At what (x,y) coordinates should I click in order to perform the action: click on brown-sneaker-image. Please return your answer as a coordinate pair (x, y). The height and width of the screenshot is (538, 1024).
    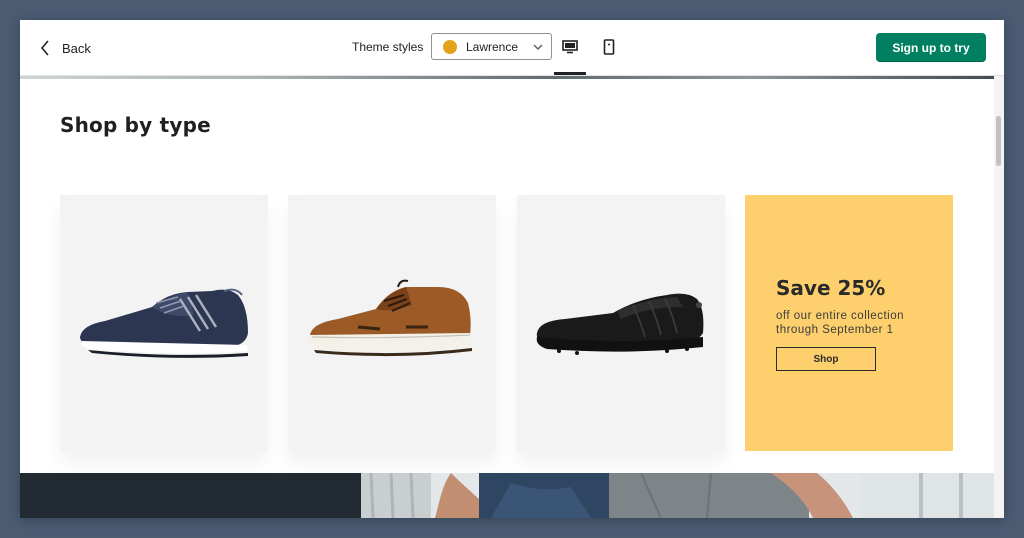
    Looking at the image, I should click on (389, 318).